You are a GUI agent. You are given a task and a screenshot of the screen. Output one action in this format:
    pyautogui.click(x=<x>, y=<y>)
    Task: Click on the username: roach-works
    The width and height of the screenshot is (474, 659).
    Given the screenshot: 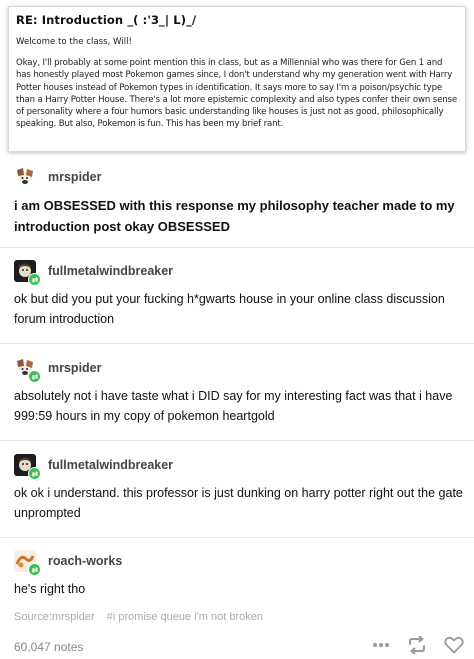 What is the action you would take?
    pyautogui.click(x=85, y=561)
    